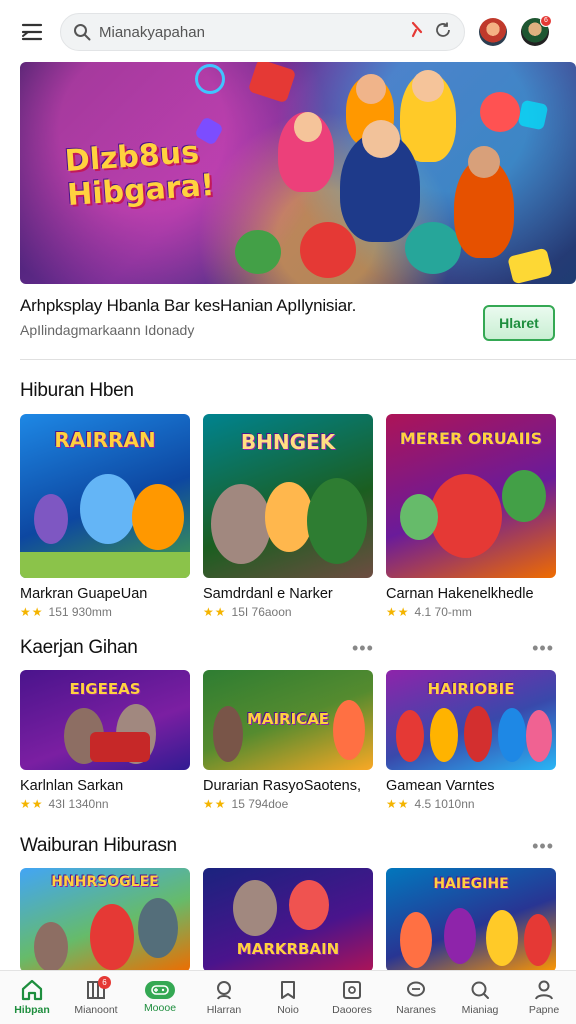 The image size is (576, 1024). Describe the element at coordinates (78, 804) in the screenshot. I see `game-meta: 43I 1340nn` at that location.